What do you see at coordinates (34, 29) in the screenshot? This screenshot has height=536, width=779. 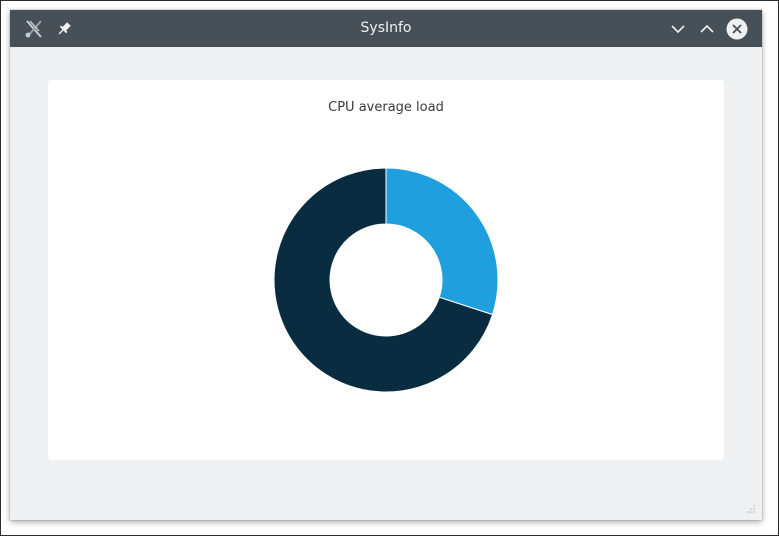 I see `app-icon` at bounding box center [34, 29].